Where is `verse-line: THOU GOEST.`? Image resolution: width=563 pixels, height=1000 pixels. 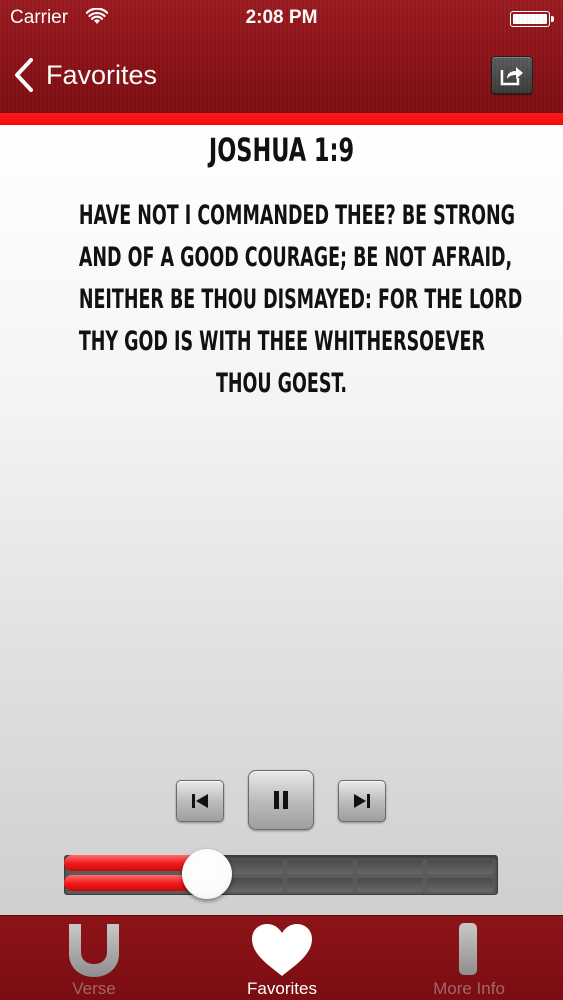 verse-line: THOU GOEST. is located at coordinates (281, 383).